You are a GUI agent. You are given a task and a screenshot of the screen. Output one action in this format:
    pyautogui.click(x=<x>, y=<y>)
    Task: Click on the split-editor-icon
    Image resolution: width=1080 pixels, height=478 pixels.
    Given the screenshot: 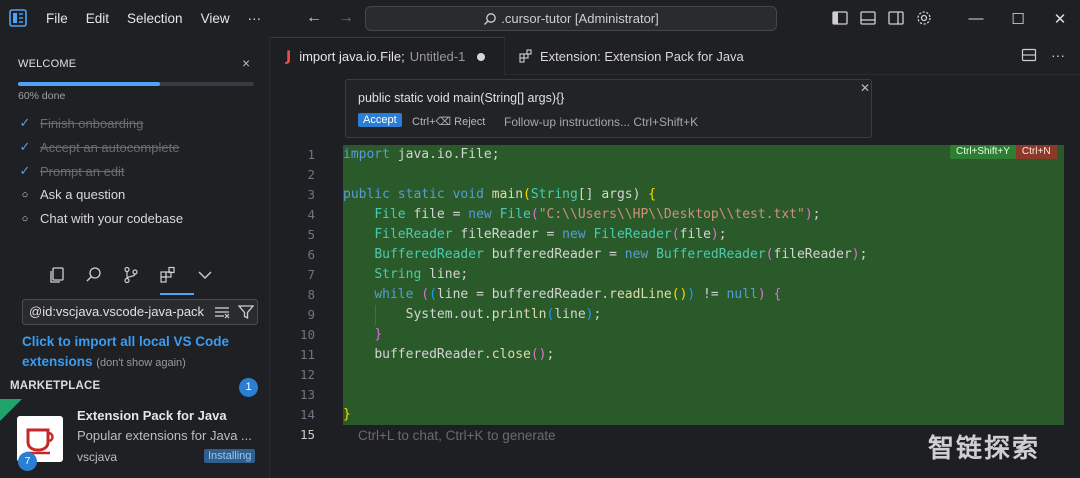 What is the action you would take?
    pyautogui.click(x=1029, y=55)
    